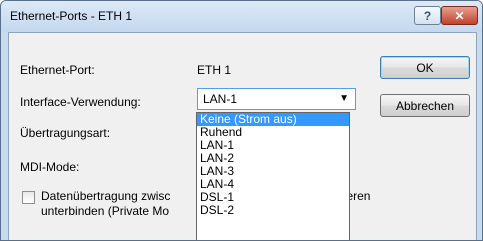  I want to click on dropdown-option: DSL-2, so click(273, 210).